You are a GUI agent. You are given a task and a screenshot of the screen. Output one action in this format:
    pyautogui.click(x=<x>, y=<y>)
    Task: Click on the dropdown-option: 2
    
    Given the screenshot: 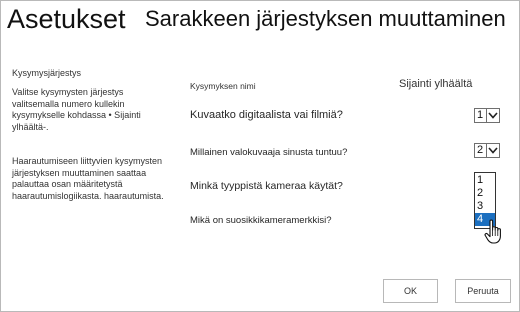 What is the action you would take?
    pyautogui.click(x=485, y=193)
    